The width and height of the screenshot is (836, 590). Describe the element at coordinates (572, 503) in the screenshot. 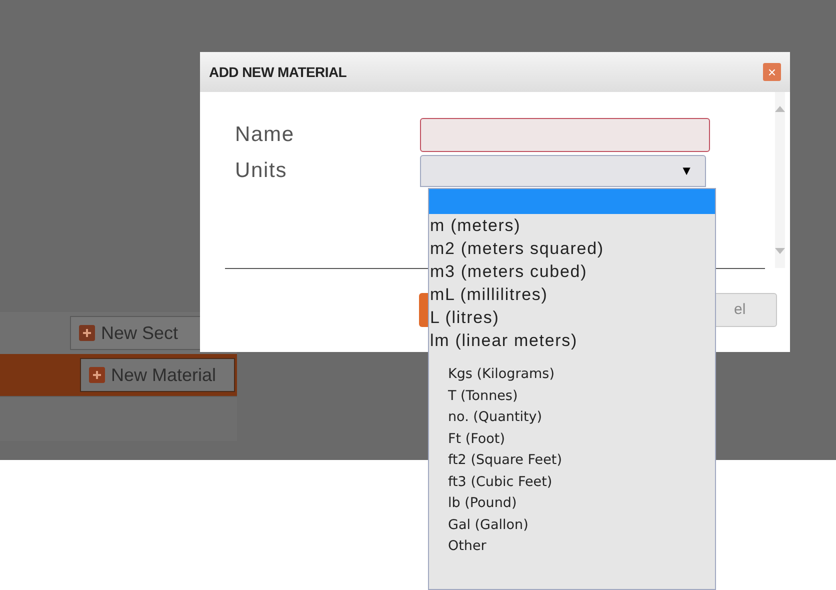

I see `dropdown-option: lb (Pound)` at that location.